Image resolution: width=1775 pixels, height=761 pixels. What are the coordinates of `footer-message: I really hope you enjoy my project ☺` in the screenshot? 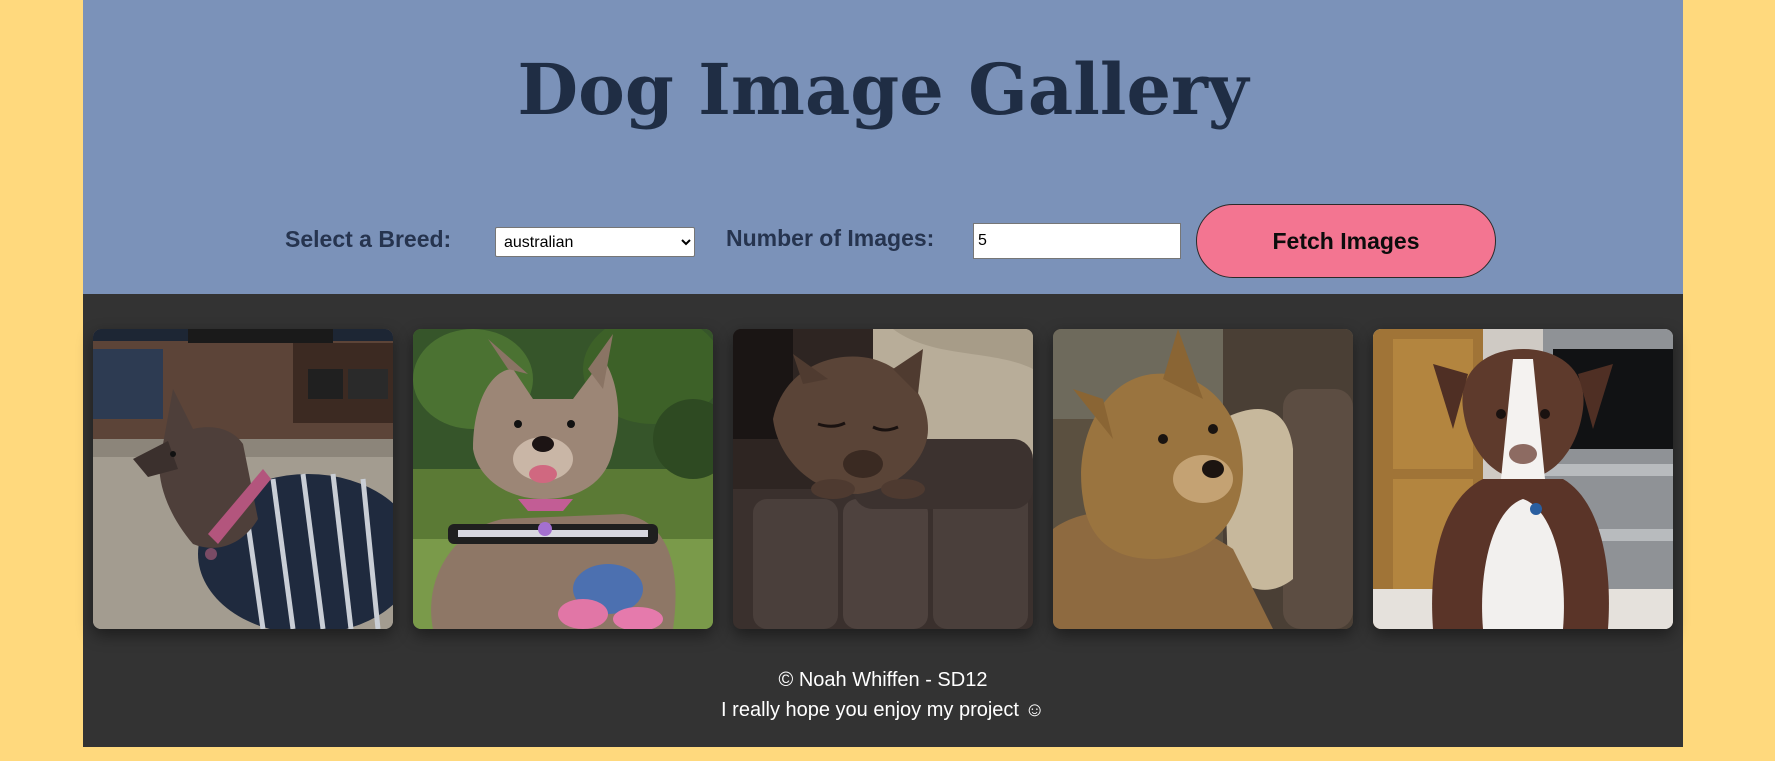 It's located at (883, 710).